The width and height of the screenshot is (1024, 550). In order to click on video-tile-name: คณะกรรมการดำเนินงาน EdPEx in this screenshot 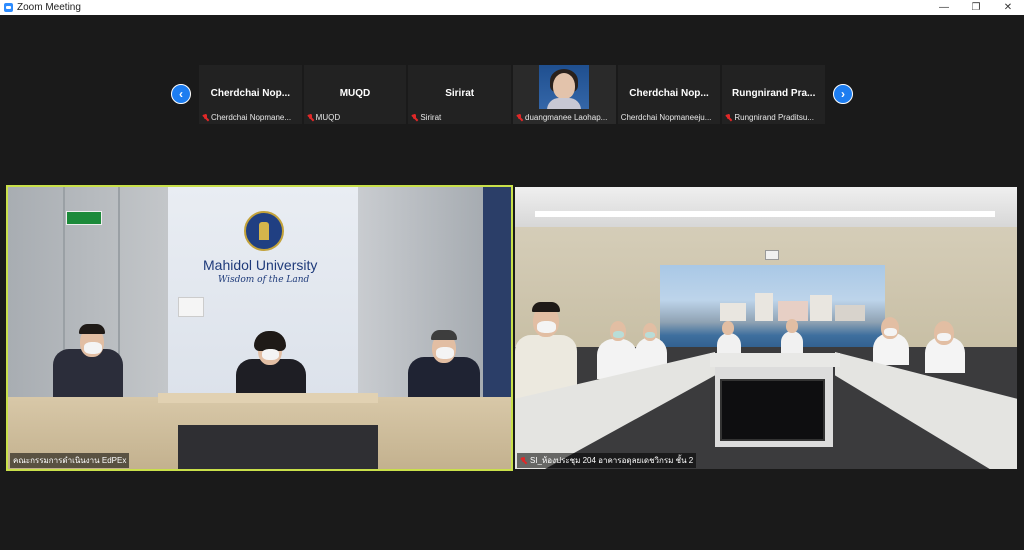, I will do `click(70, 460)`.